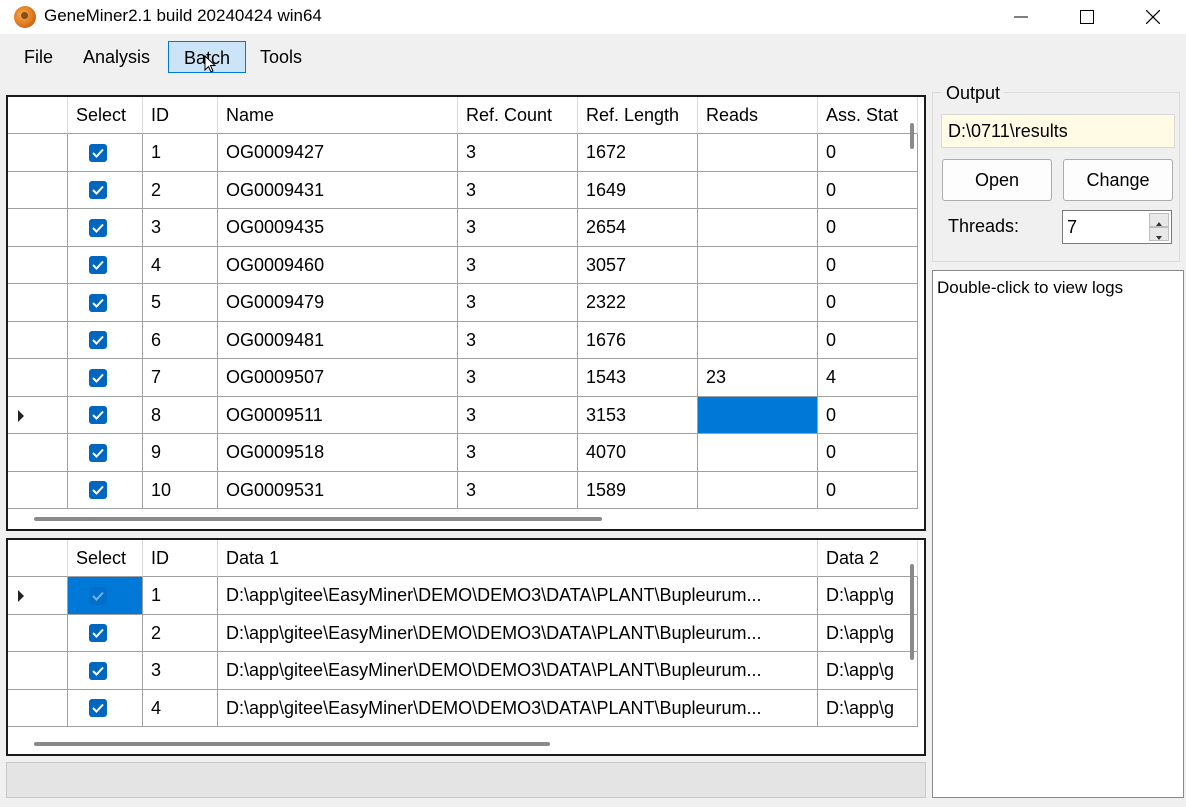 The width and height of the screenshot is (1186, 807). I want to click on data-table-vscrollbar, so click(912, 612).